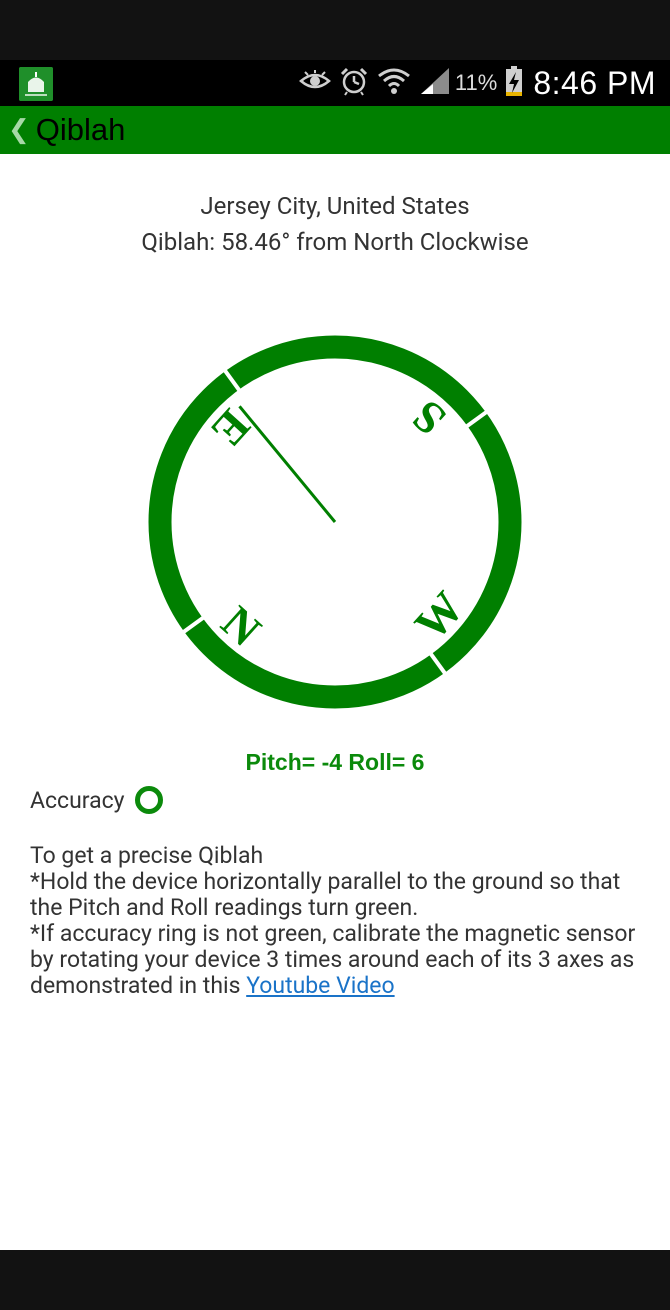 The image size is (670, 1310). Describe the element at coordinates (147, 855) in the screenshot. I see `instructions-heading: To get a precise Qiblah` at that location.